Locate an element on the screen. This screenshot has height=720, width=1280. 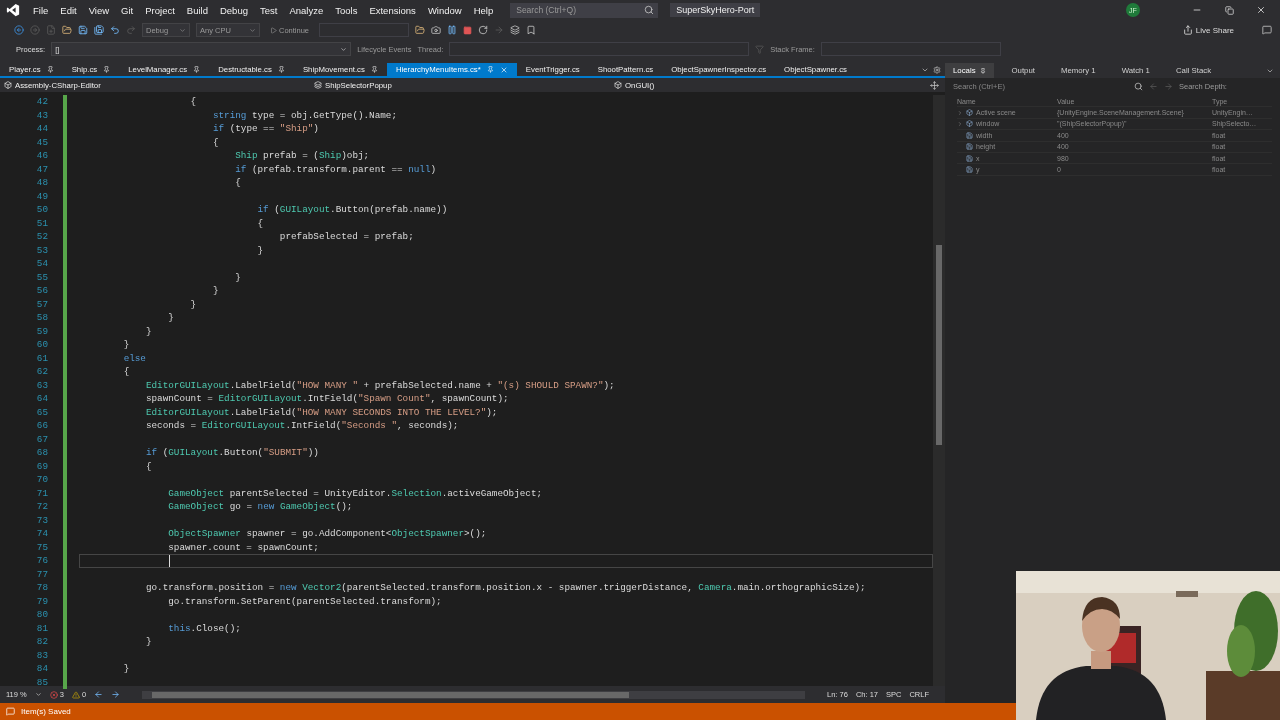
line-number: 45 is located at coordinates (42, 142).